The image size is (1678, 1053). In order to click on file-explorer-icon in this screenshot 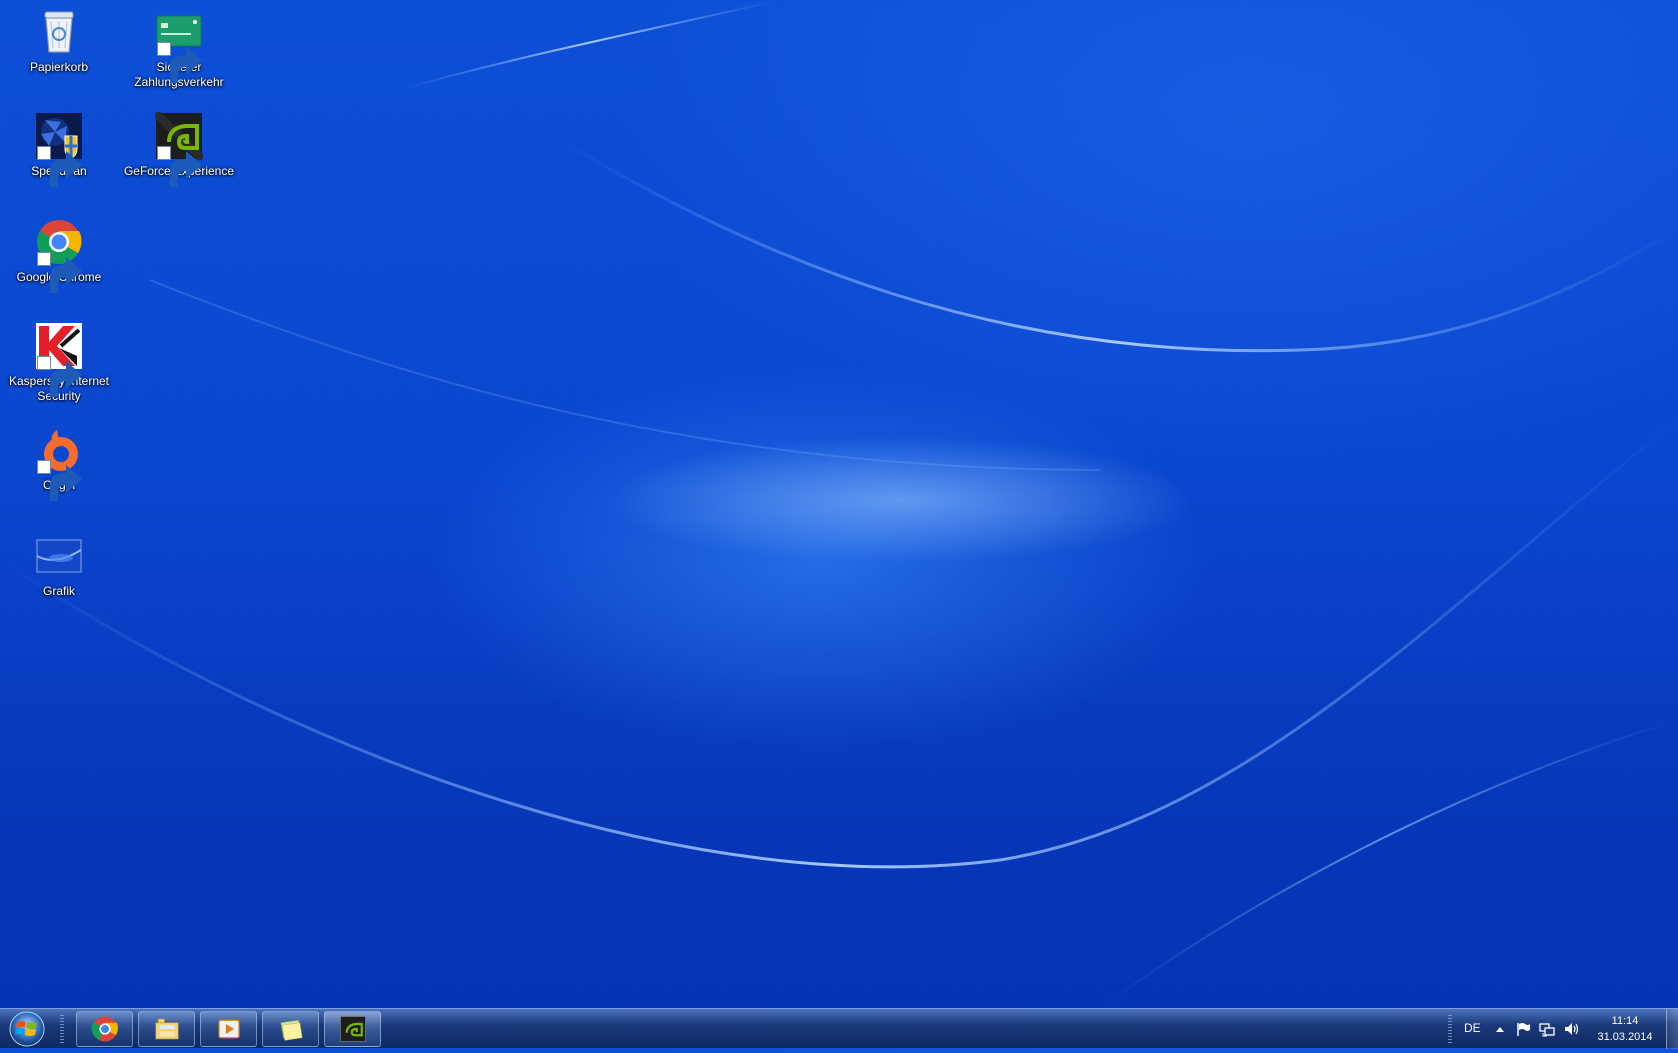, I will do `click(166, 1029)`.